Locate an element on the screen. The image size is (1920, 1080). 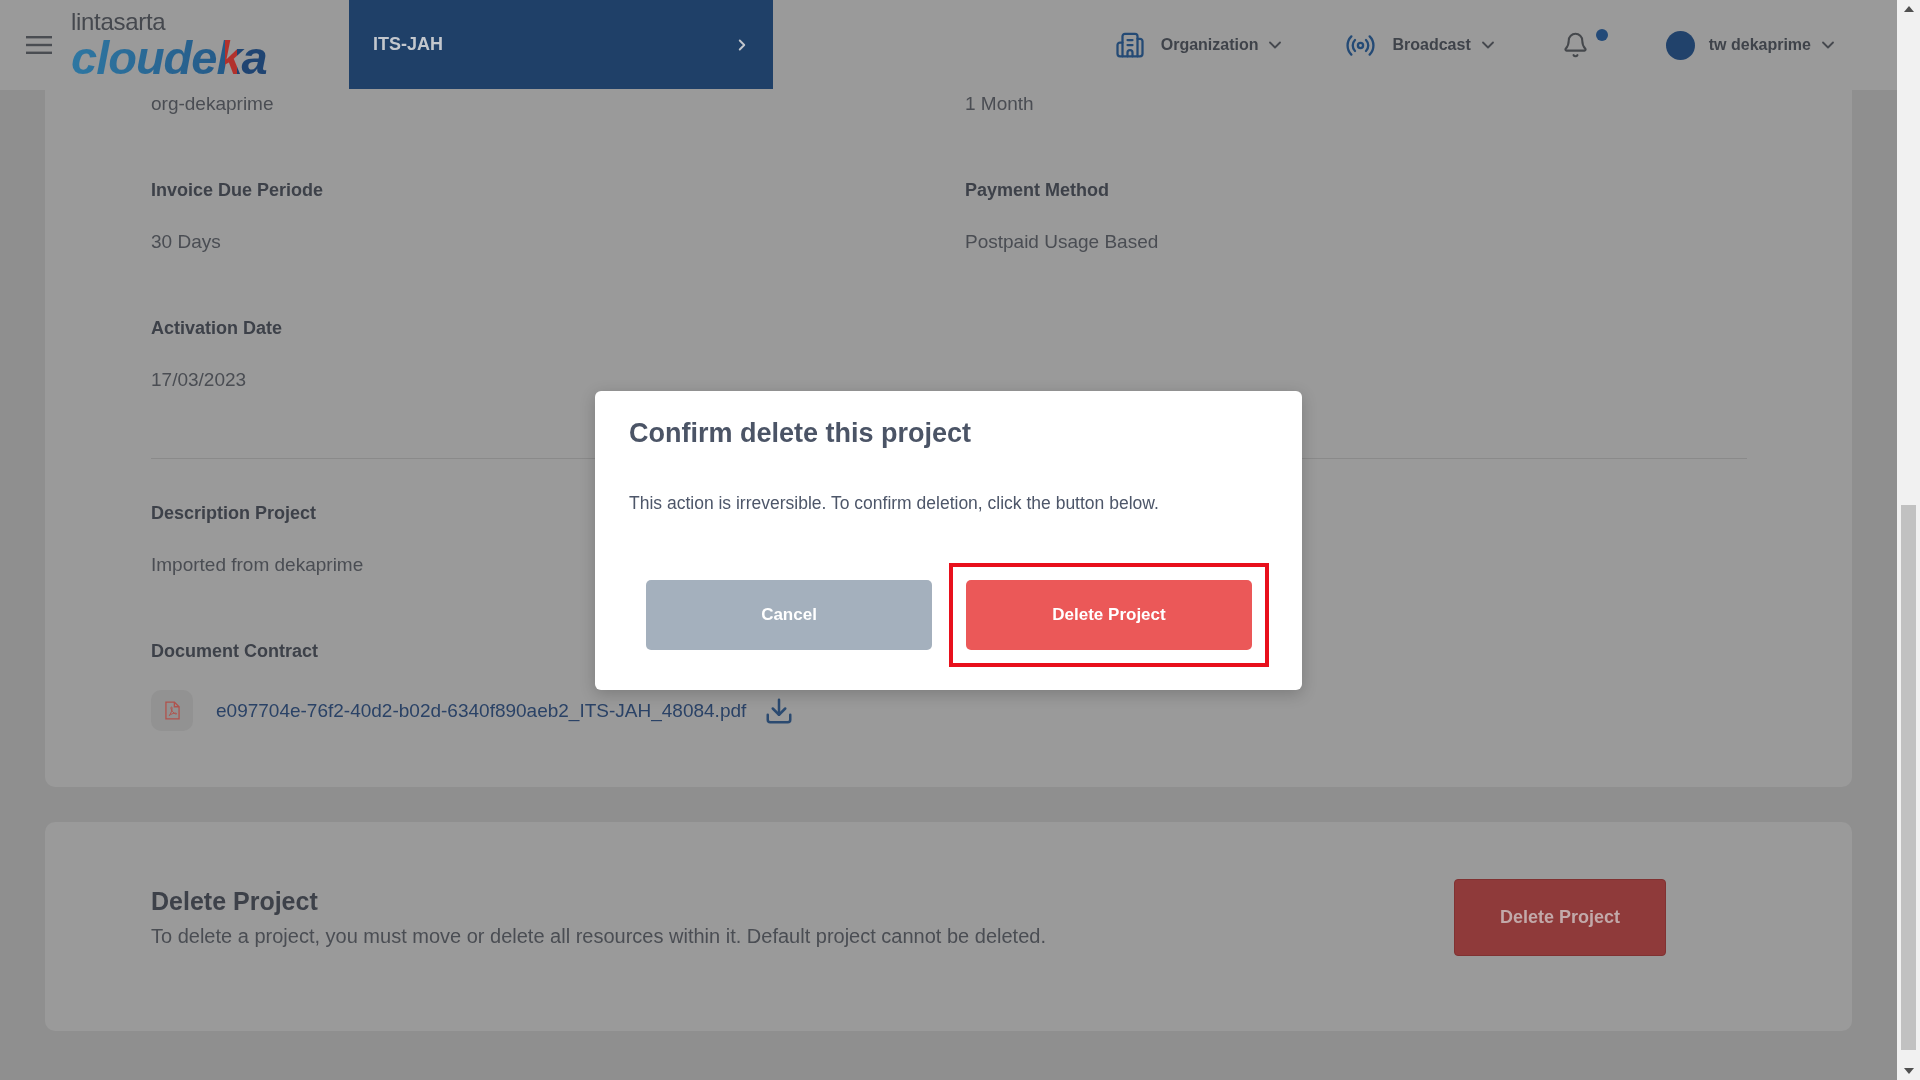
file-link: e097704e-76f2-40d2-b02d-6340f890aeb2_ITS-JAH_48084.pdf is located at coordinates (481, 710).